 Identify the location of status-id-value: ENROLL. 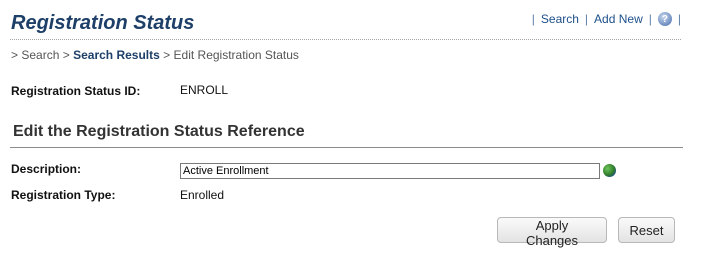
(204, 90).